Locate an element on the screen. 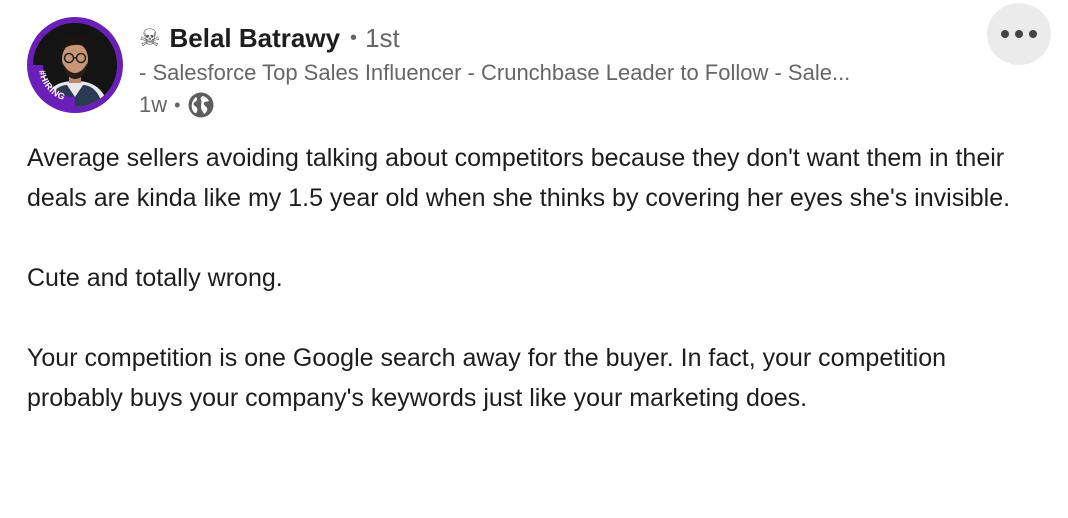  ellipsis-icon is located at coordinates (1019, 34).